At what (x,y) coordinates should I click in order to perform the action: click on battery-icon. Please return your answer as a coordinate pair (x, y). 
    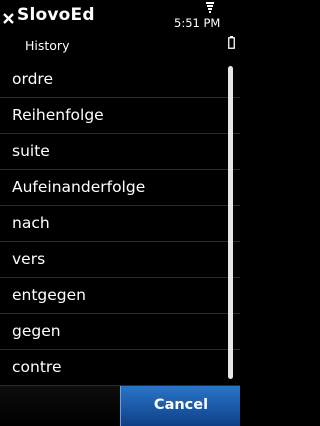
    Looking at the image, I should click on (231, 42).